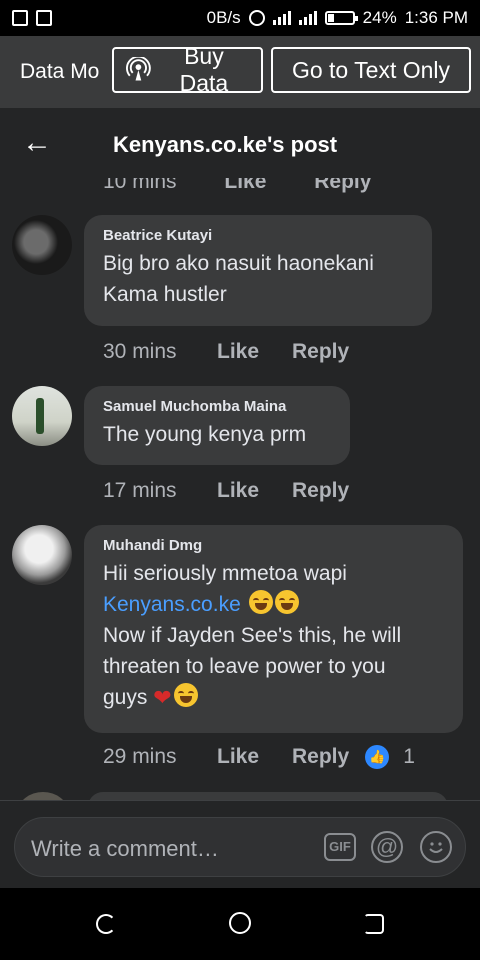  What do you see at coordinates (307, 18) in the screenshot?
I see `signal-icon` at bounding box center [307, 18].